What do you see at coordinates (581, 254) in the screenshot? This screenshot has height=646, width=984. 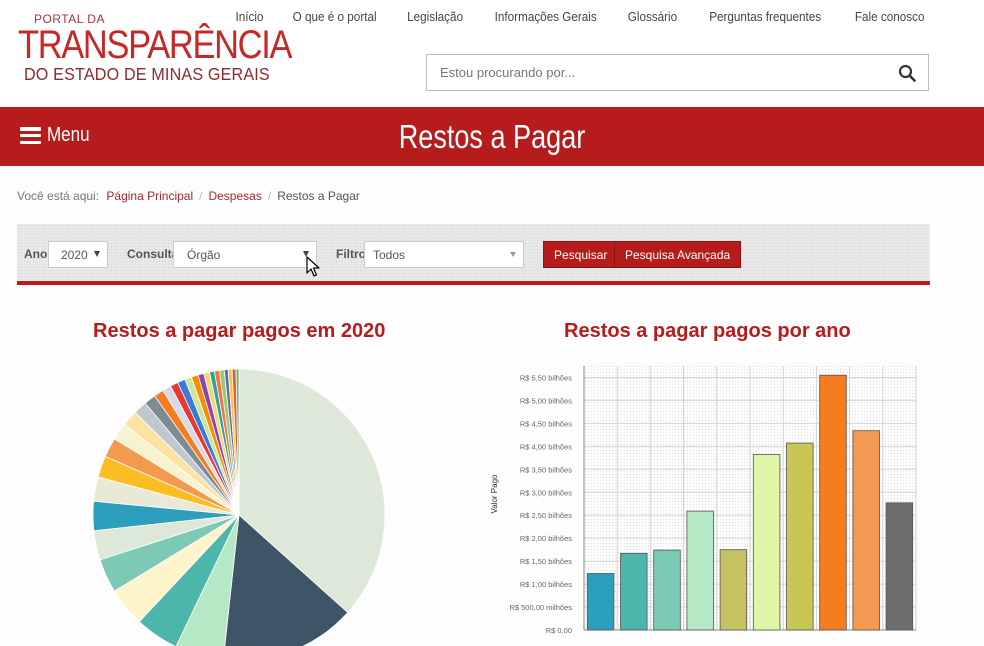 I see `pesquisar-button: Pesquisar` at bounding box center [581, 254].